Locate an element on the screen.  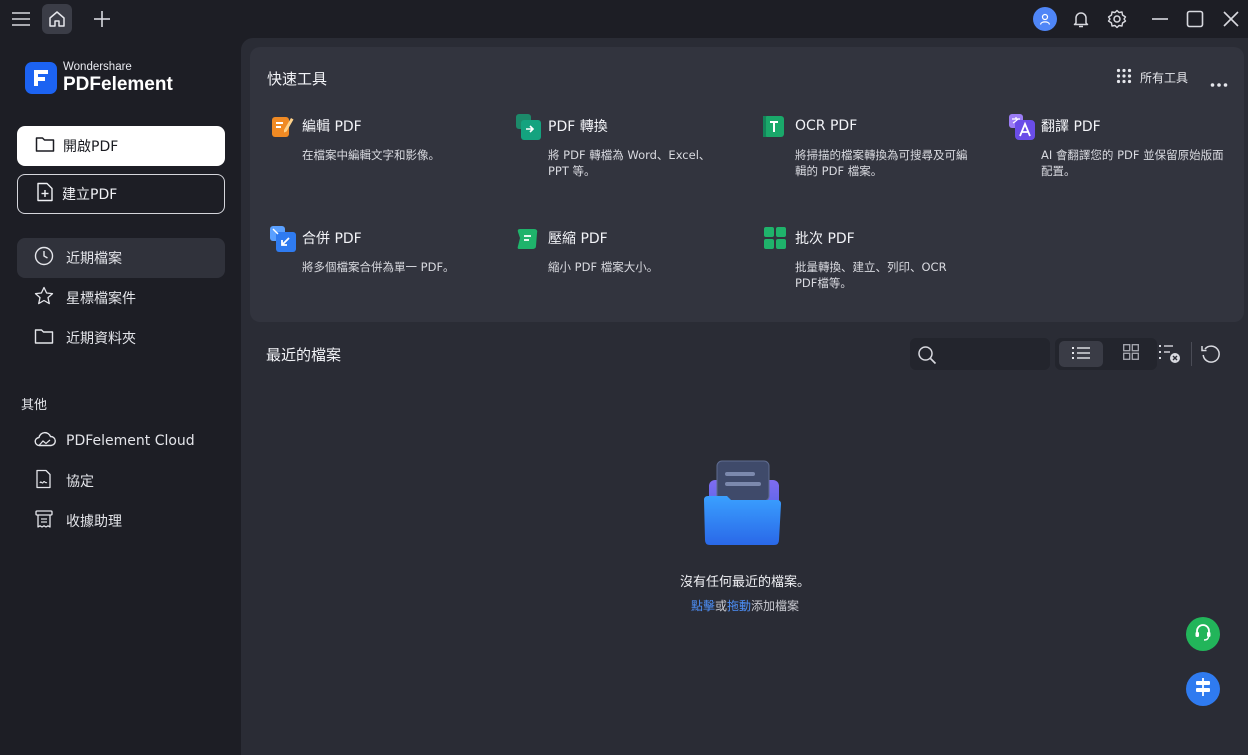
grid-dots-icon is located at coordinates (1124, 77).